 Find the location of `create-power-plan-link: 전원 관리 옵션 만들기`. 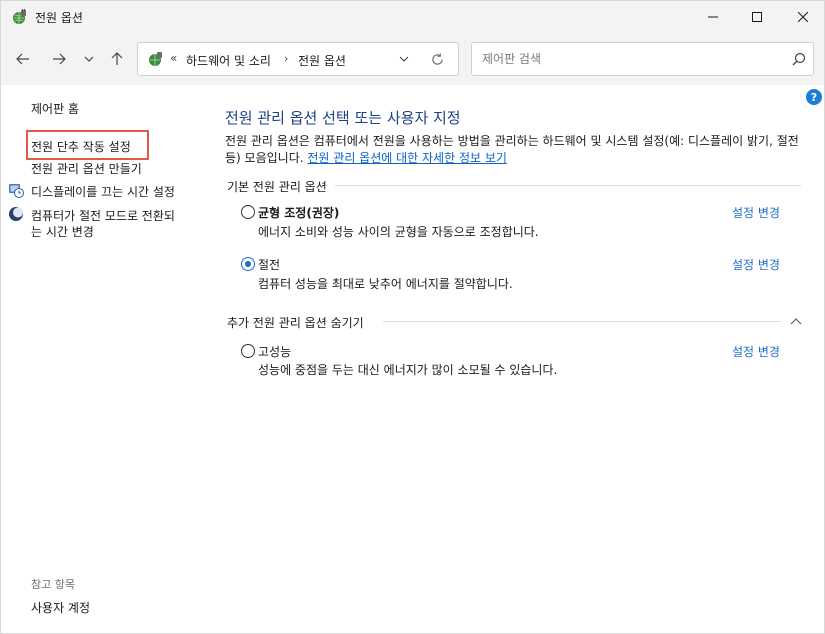

create-power-plan-link: 전원 관리 옵션 만들기 is located at coordinates (86, 168).